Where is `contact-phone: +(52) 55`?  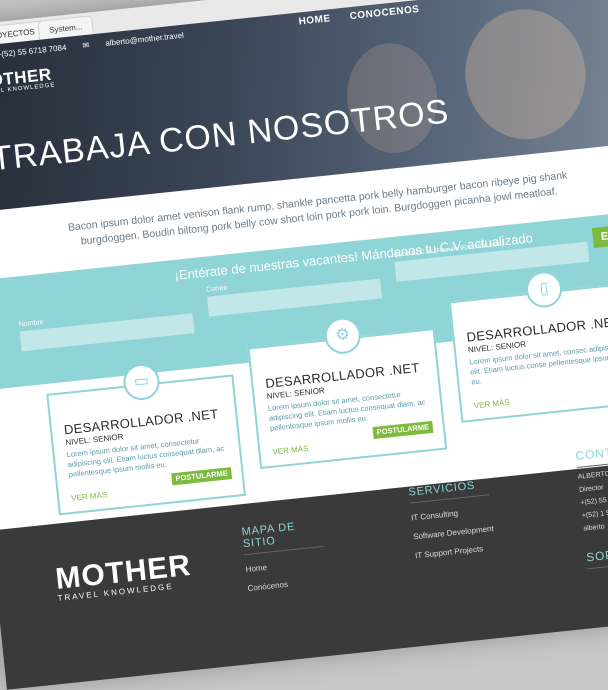 contact-phone: +(52) 55 is located at coordinates (594, 502).